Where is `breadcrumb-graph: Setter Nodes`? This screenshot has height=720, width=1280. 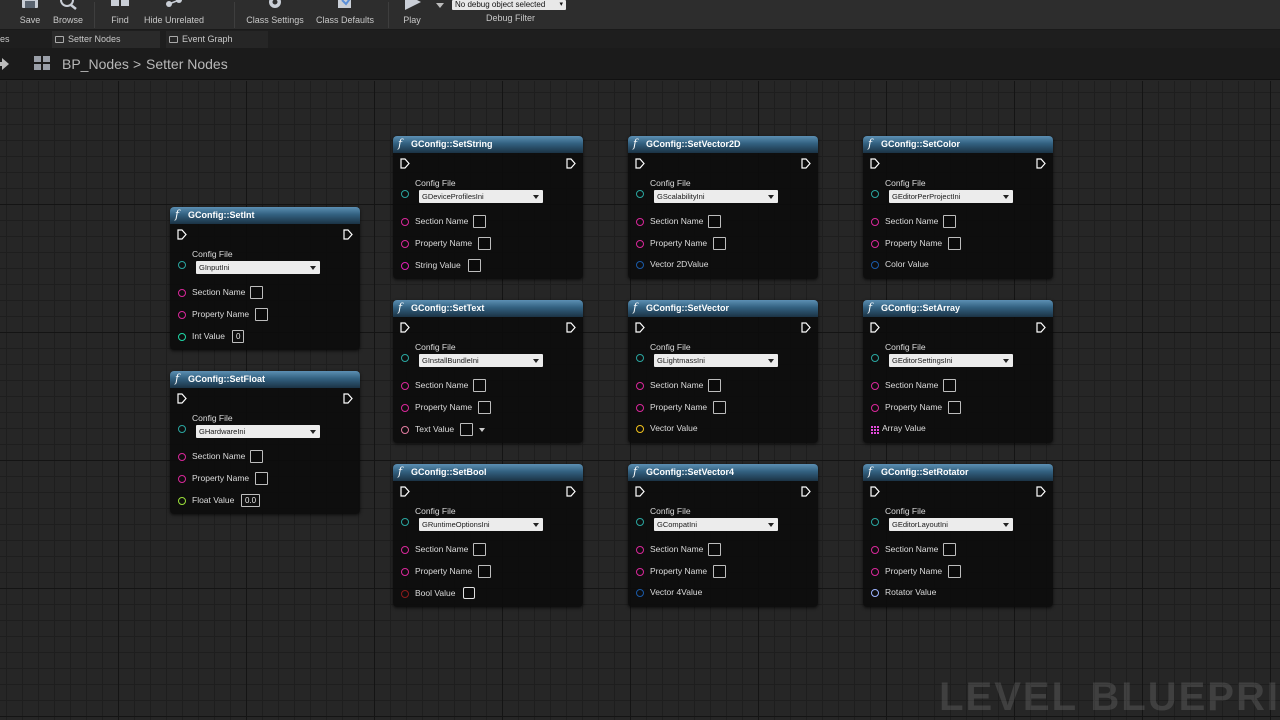
breadcrumb-graph: Setter Nodes is located at coordinates (187, 64).